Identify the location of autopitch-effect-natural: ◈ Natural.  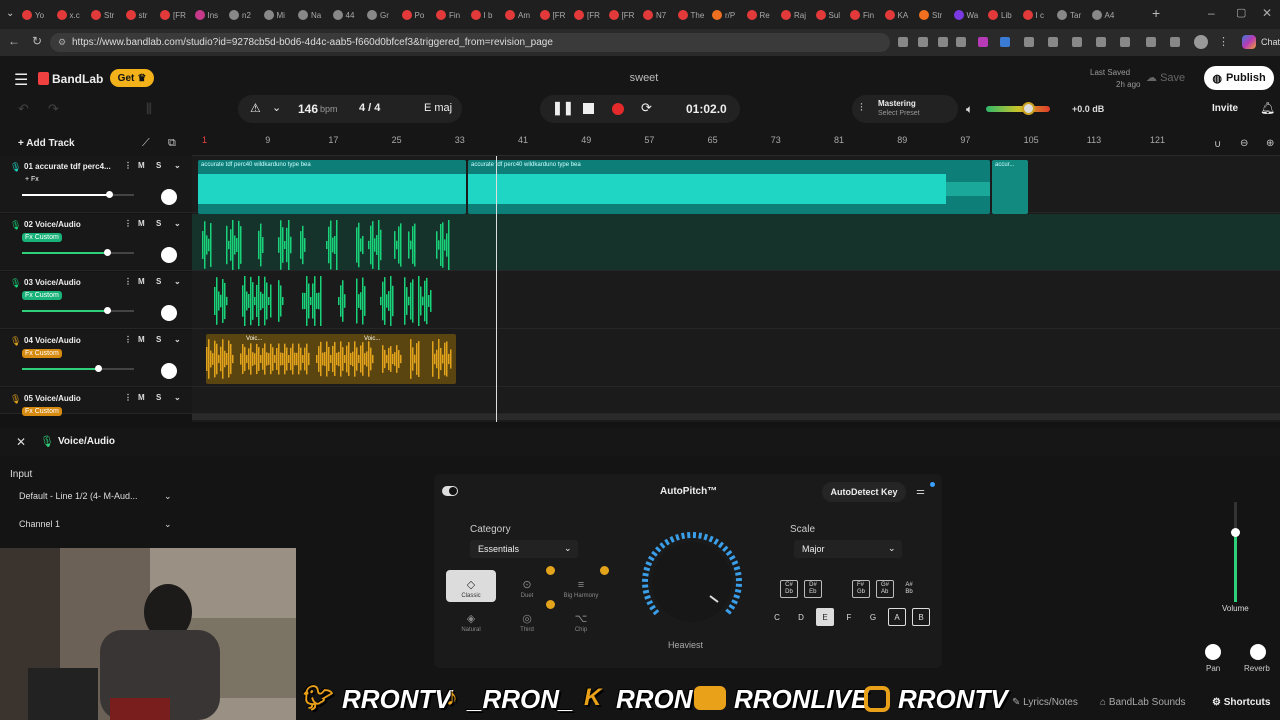
(471, 620).